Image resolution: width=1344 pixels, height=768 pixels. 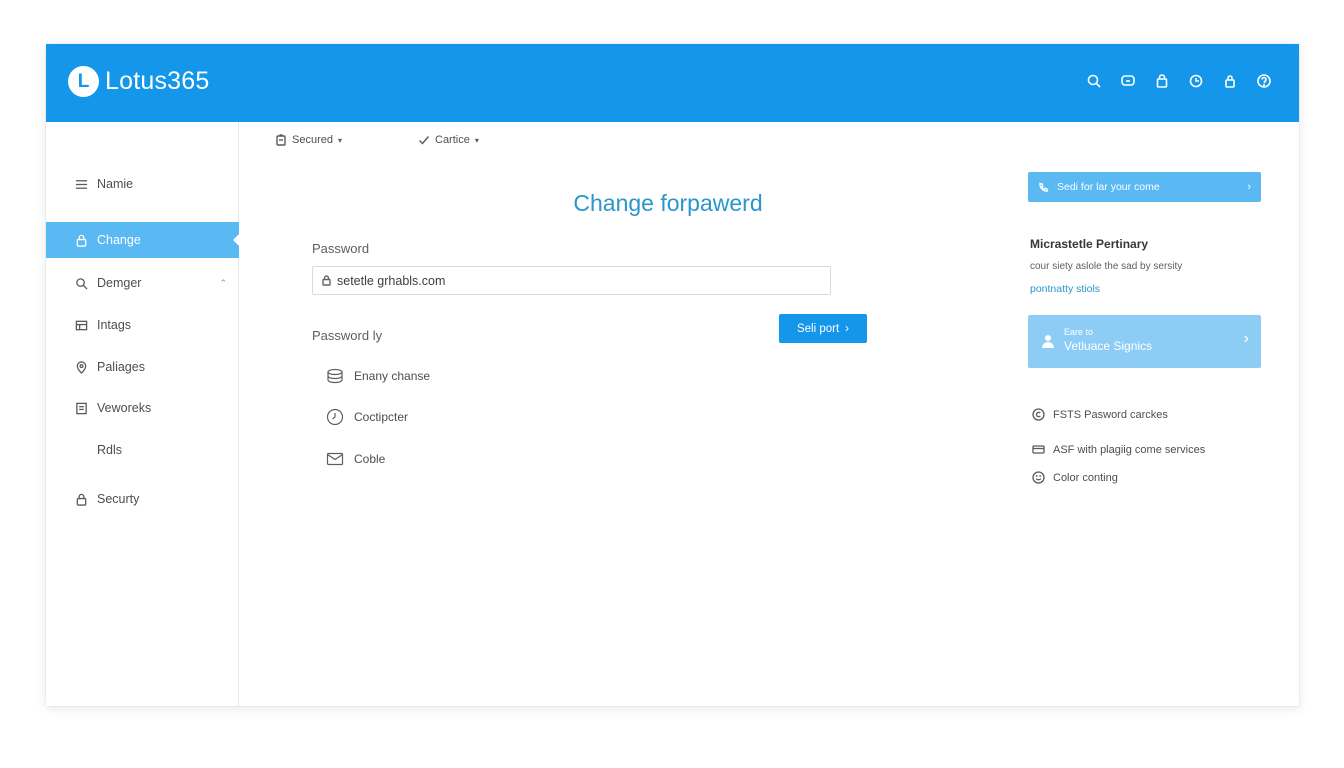 What do you see at coordinates (114, 325) in the screenshot?
I see `sidebar-item-label: Intags` at bounding box center [114, 325].